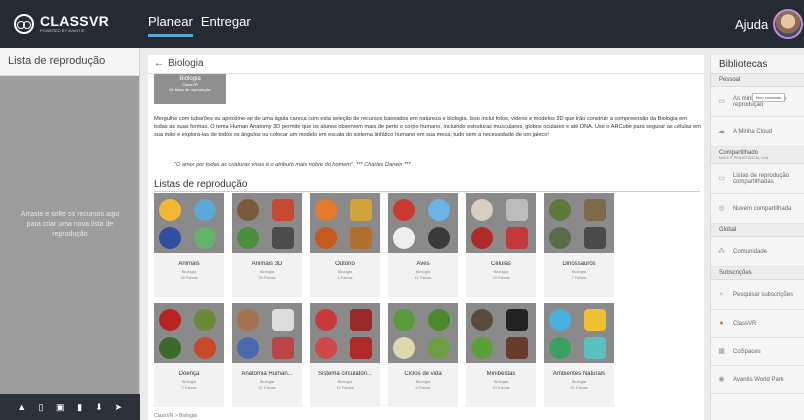 Image resolution: width=804 pixels, height=420 pixels. I want to click on copy-icon: ▯, so click(41, 407).